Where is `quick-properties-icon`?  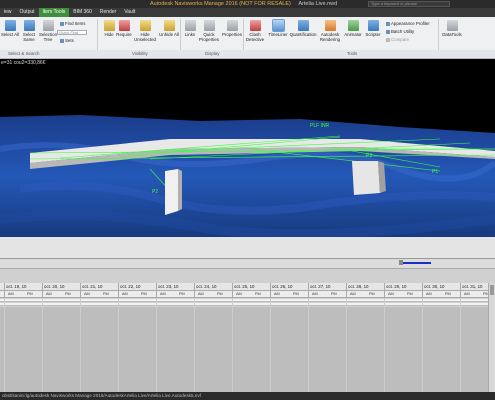 quick-properties-icon is located at coordinates (209, 25).